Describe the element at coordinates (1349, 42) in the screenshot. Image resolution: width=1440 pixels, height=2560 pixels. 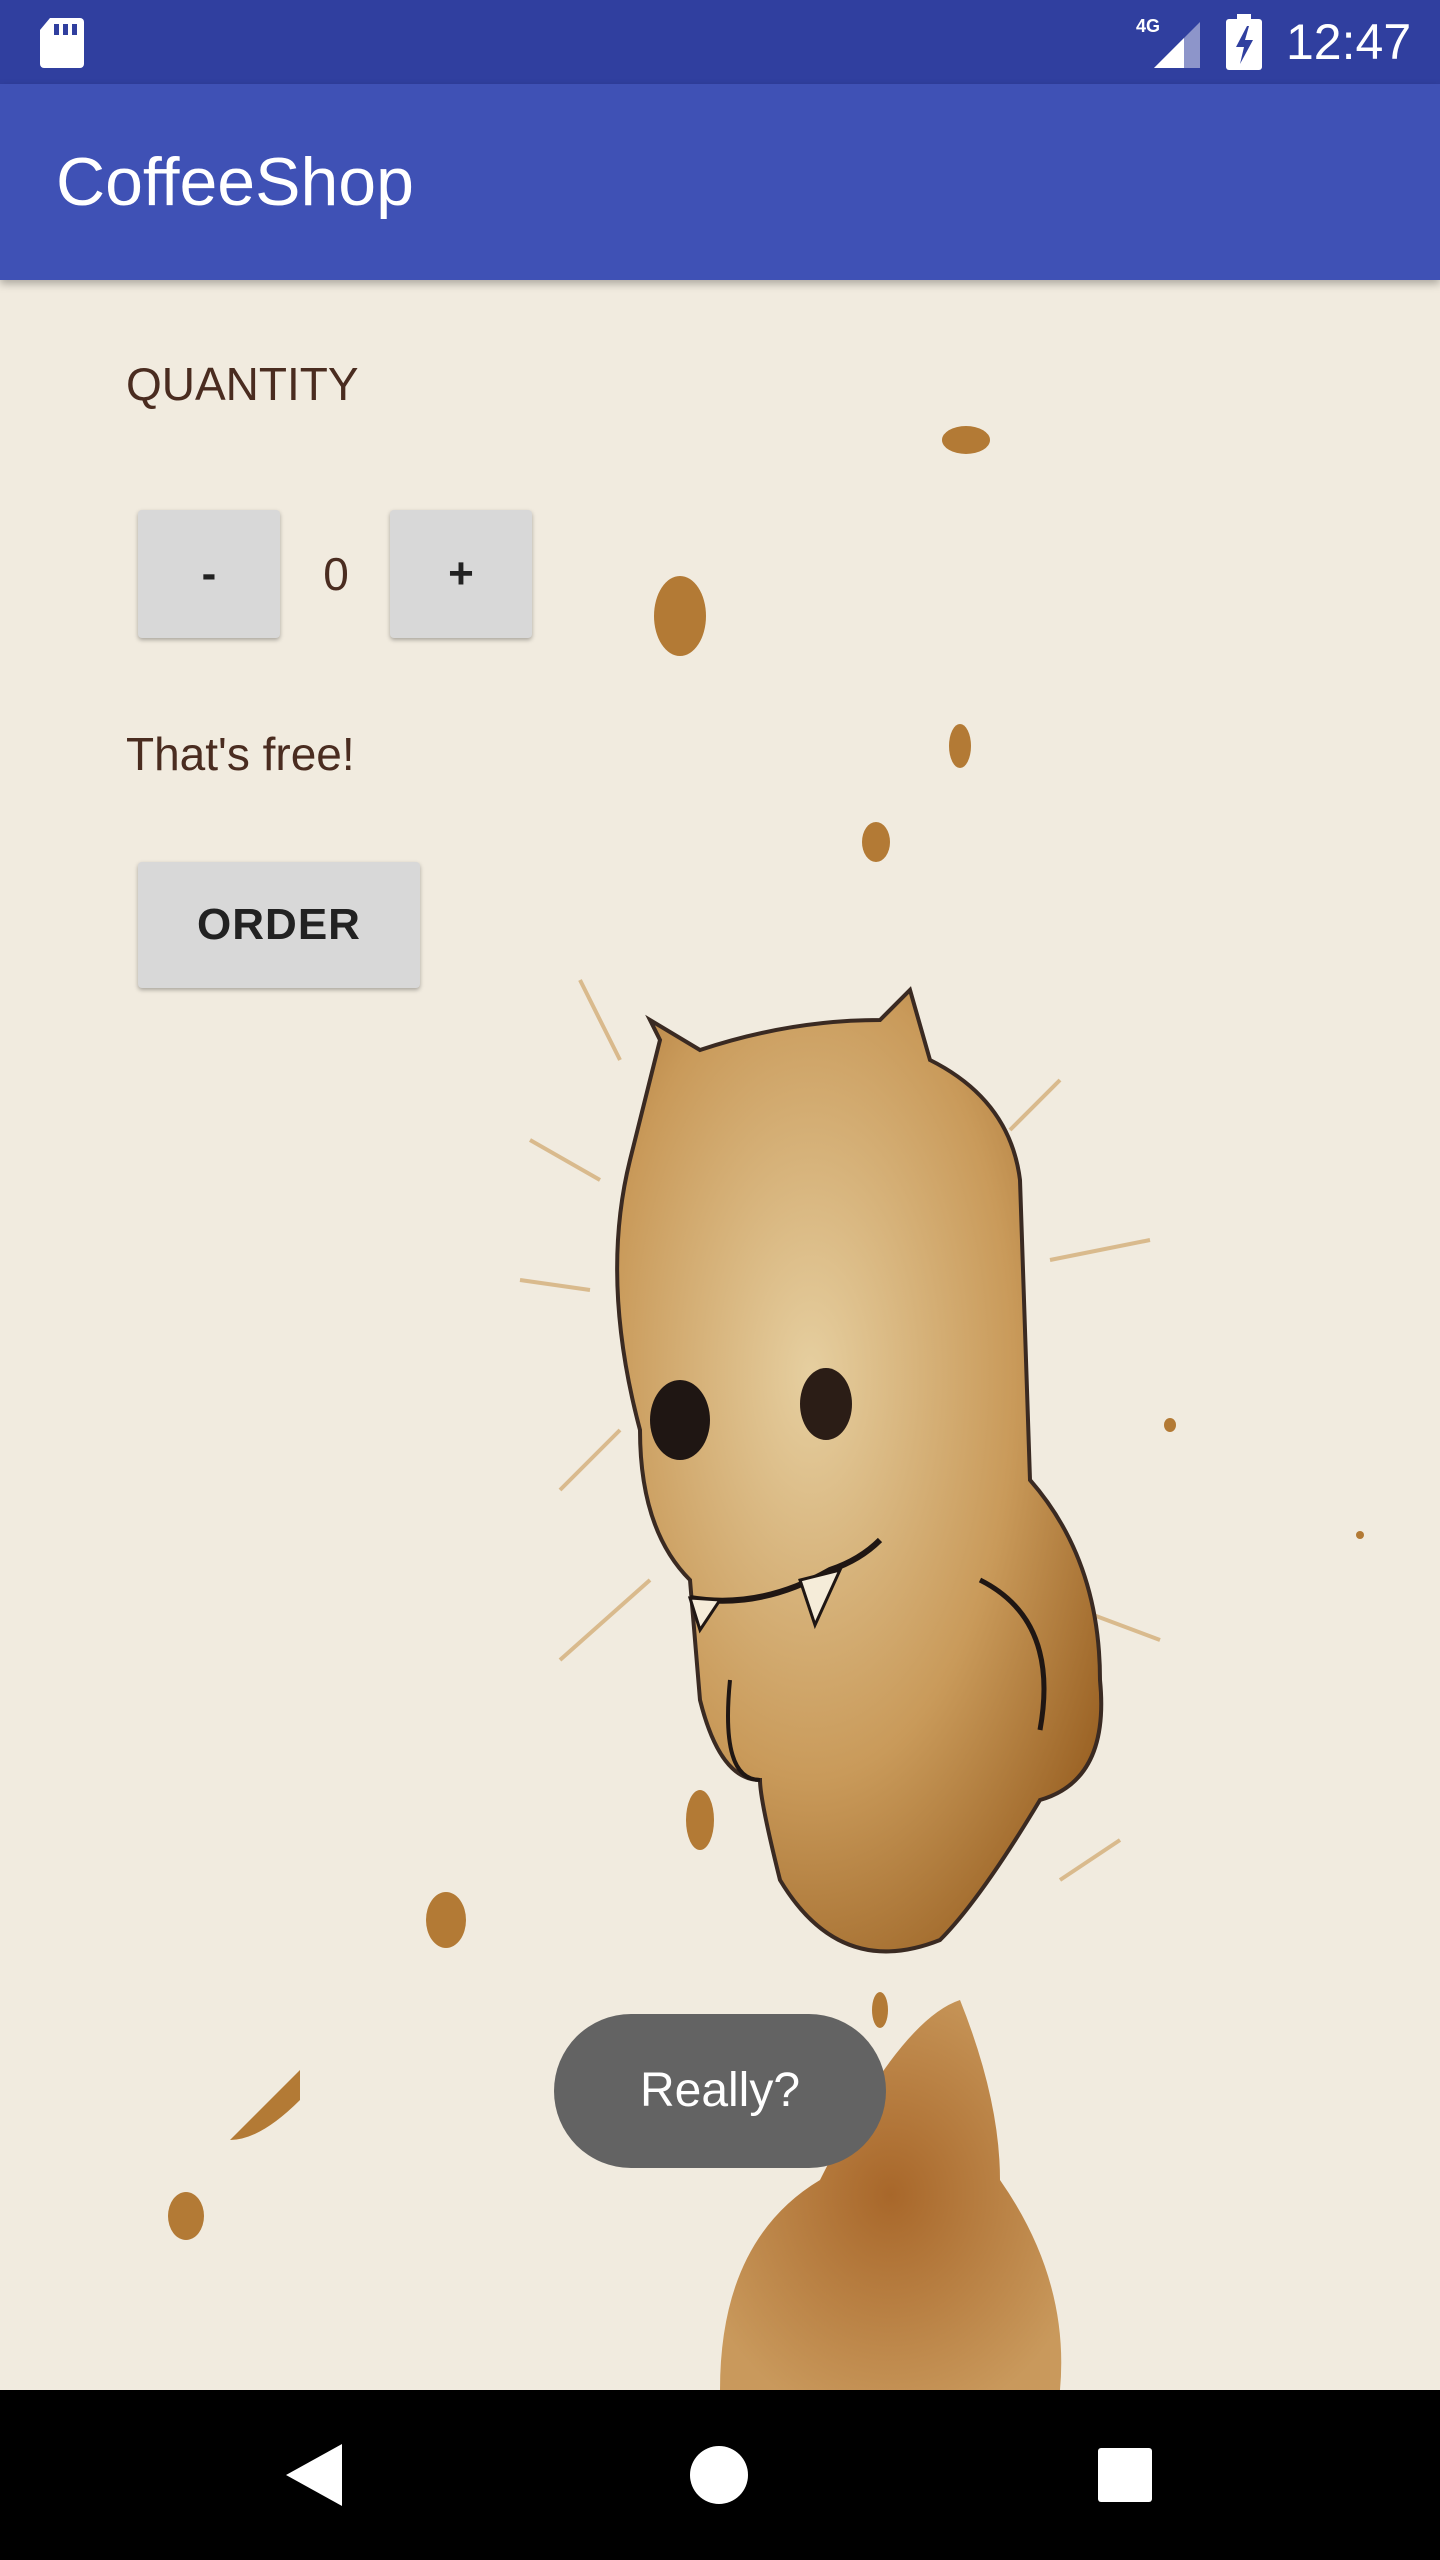
I see `status-clock: 12:47` at that location.